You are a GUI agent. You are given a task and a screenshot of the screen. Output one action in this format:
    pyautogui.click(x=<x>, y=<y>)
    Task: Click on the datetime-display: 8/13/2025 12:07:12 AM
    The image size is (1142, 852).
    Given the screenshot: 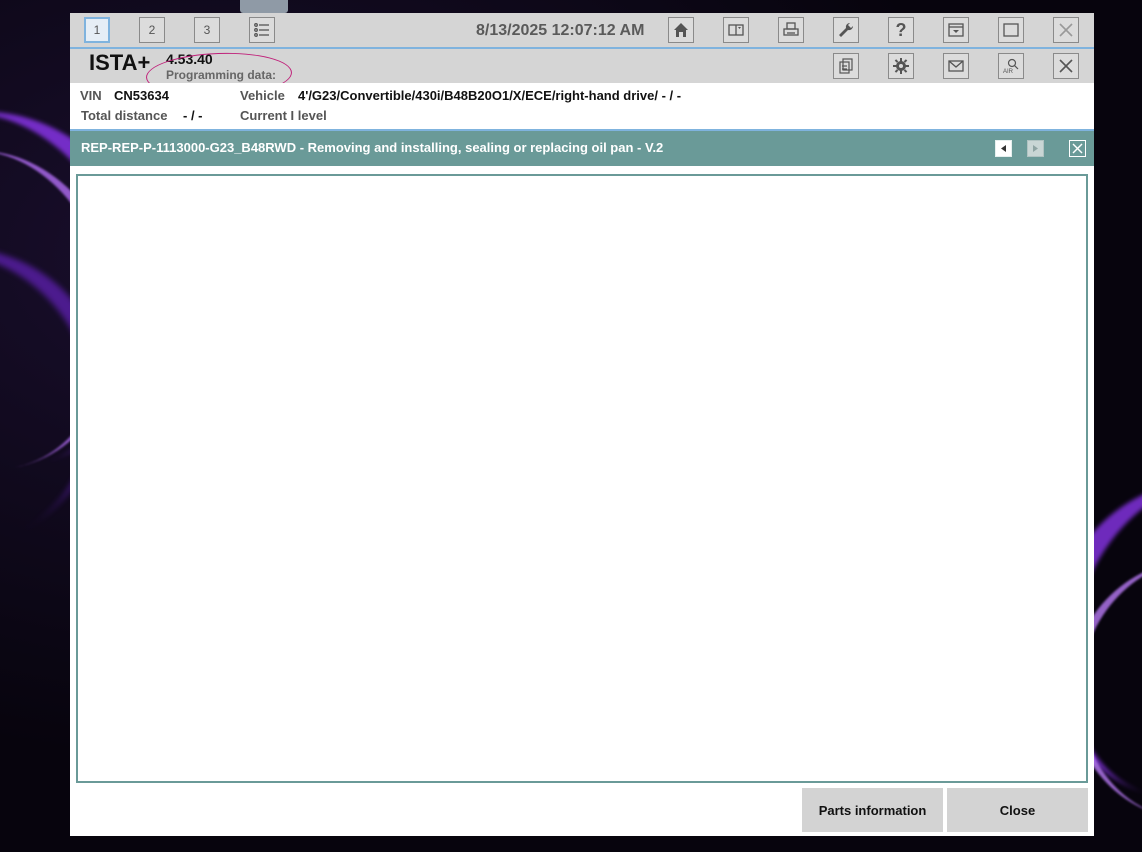 What is the action you would take?
    pyautogui.click(x=560, y=30)
    